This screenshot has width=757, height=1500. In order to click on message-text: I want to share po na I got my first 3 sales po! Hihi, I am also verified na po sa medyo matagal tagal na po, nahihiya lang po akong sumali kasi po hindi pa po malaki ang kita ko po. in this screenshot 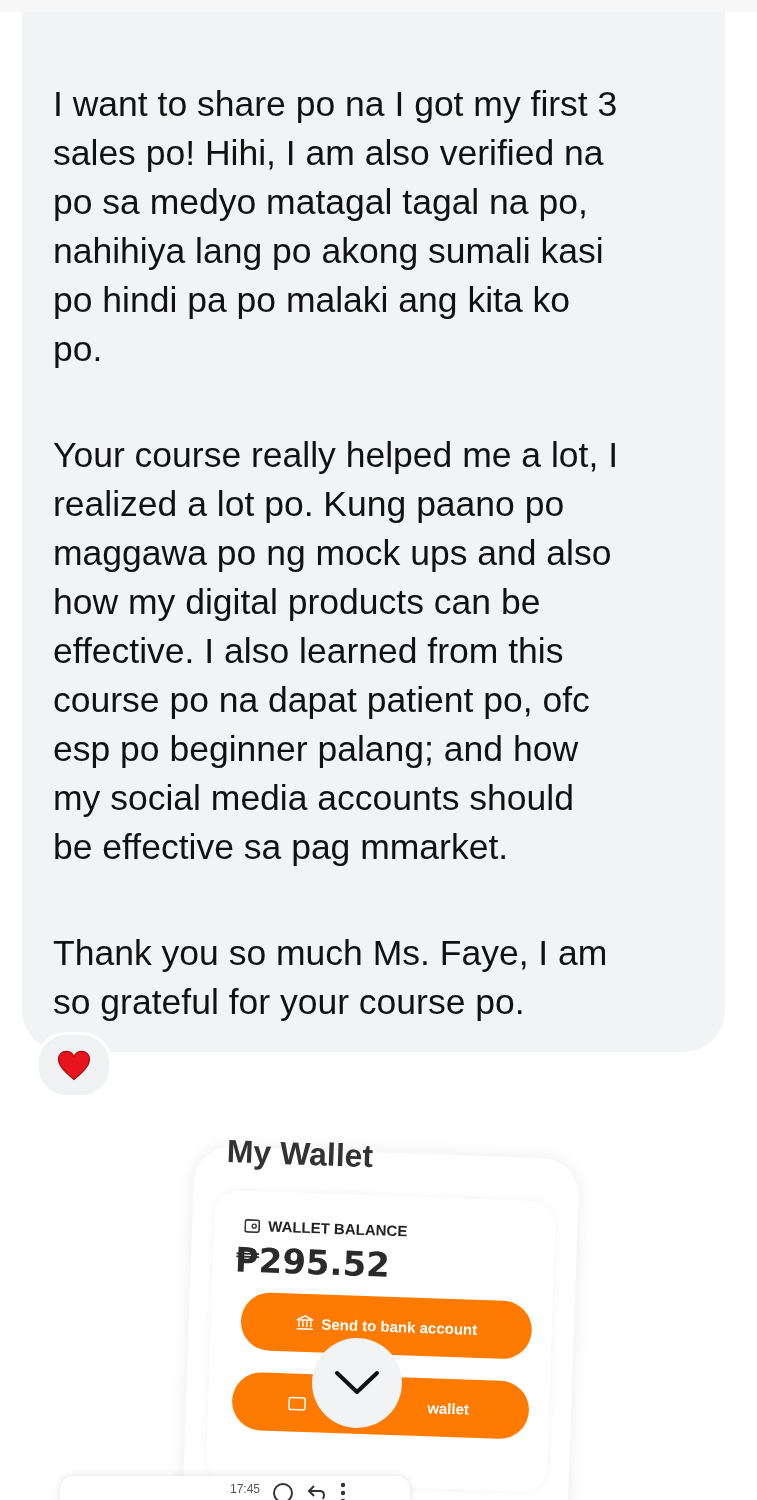, I will do `click(336, 227)`.